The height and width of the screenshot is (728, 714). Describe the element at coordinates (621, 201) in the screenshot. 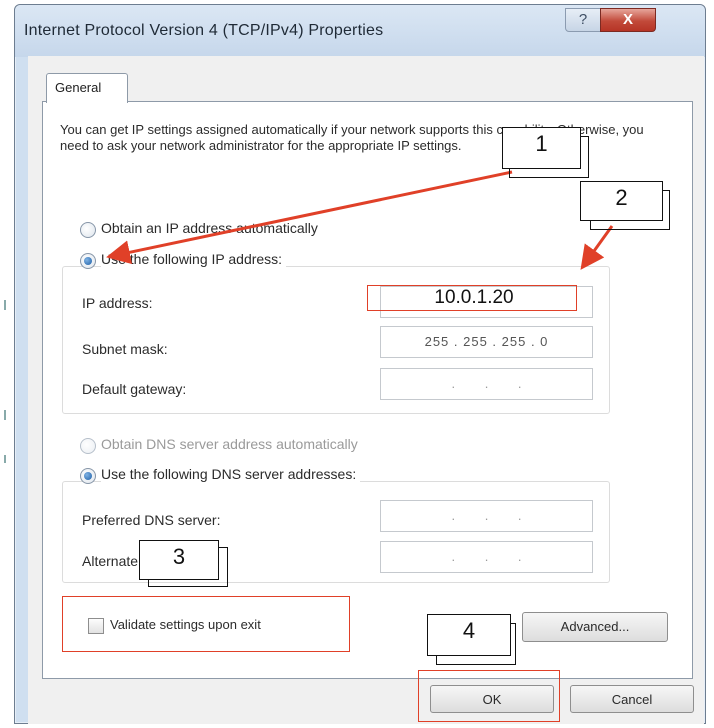

I see `annotation-label-2: 2` at that location.